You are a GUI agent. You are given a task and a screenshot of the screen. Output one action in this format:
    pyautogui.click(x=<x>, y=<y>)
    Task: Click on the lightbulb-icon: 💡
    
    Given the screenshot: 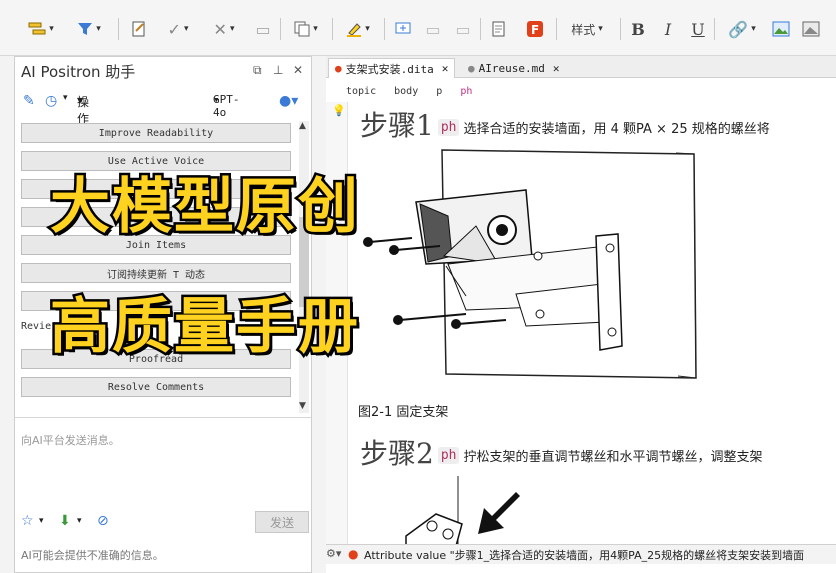 What is the action you would take?
    pyautogui.click(x=339, y=110)
    